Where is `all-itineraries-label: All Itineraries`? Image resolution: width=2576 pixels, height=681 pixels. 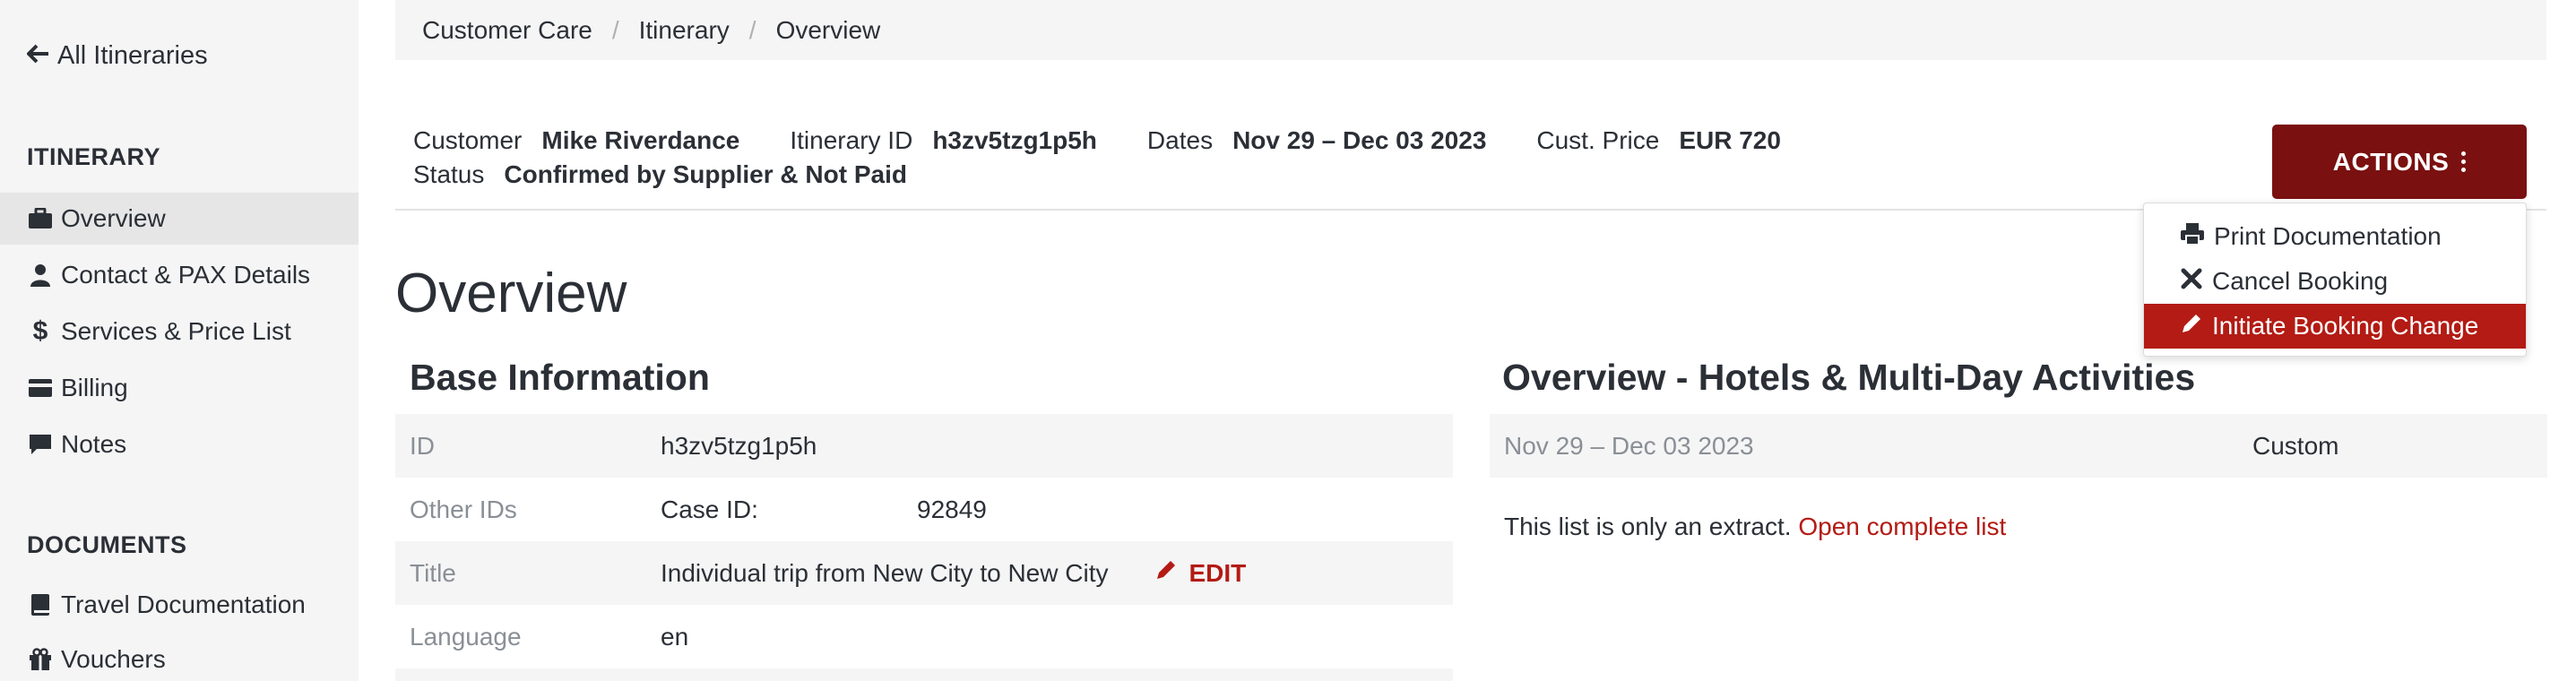
all-itineraries-label: All Itineraries is located at coordinates (132, 55).